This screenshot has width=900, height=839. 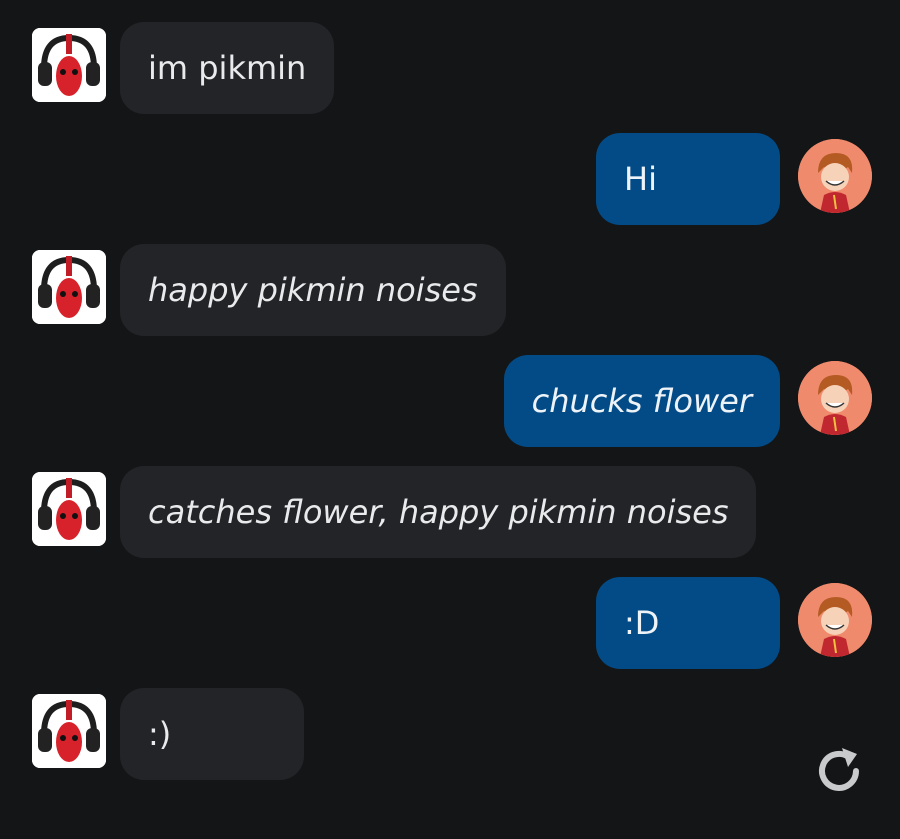 I want to click on user-message-bubble: :D, so click(x=688, y=623).